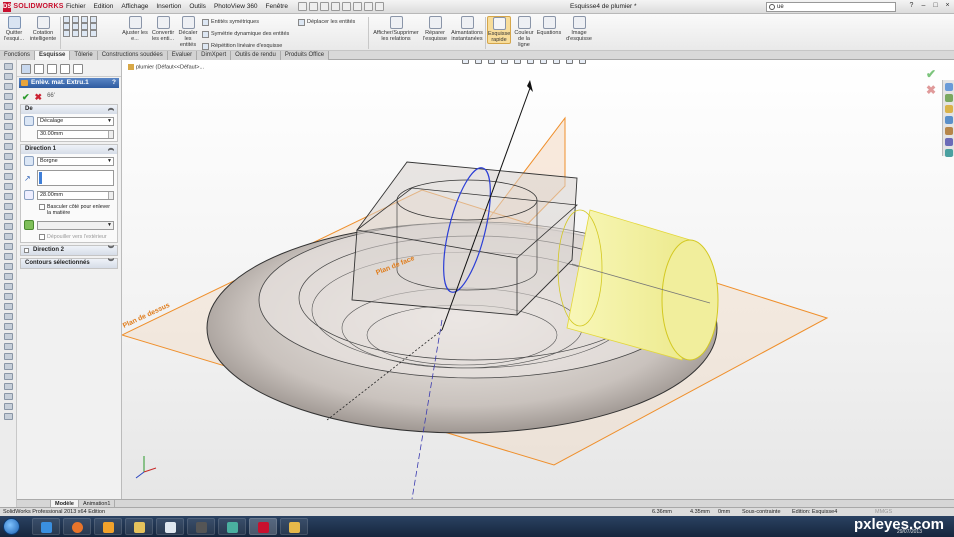  What do you see at coordinates (75, 178) in the screenshot?
I see `direction-selection-box` at bounding box center [75, 178].